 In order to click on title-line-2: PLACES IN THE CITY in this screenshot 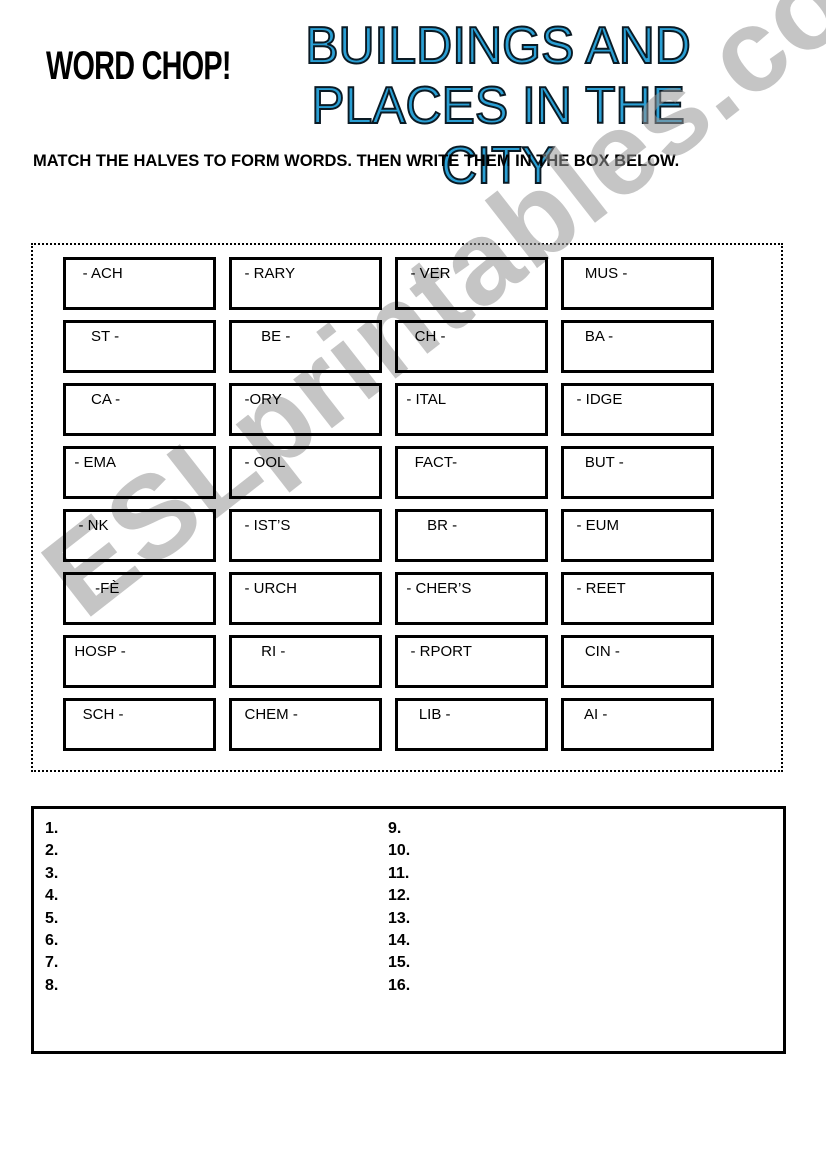, I will do `click(498, 136)`.